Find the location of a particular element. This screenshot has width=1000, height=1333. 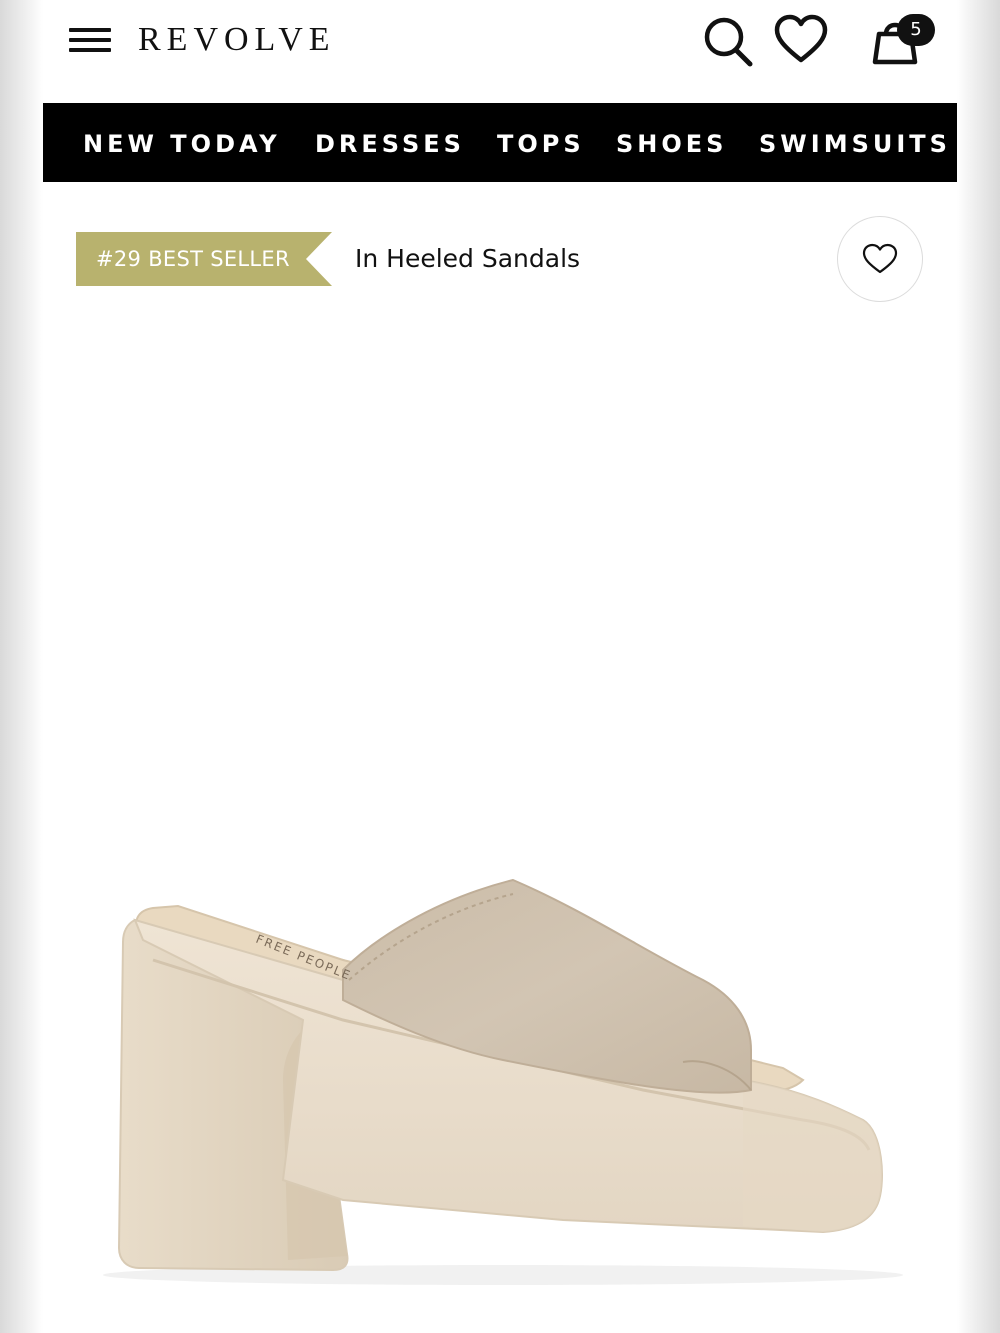

nav-item-swimsuits: SWIMSUITS is located at coordinates (855, 142).